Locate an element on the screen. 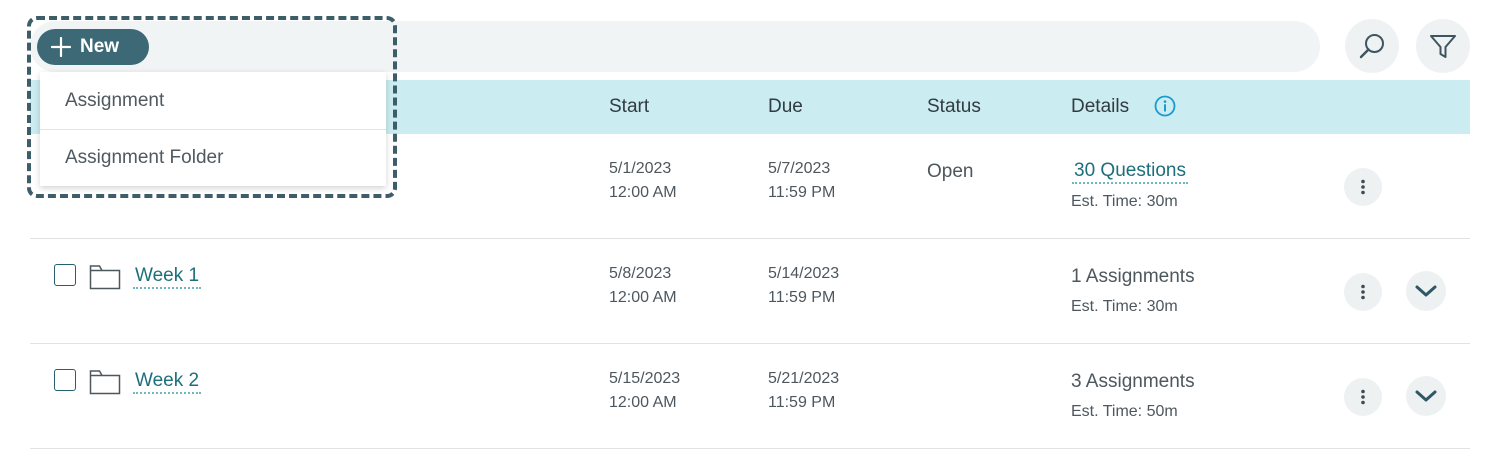 Image resolution: width=1500 pixels, height=464 pixels. column-header-status: Status is located at coordinates (954, 106).